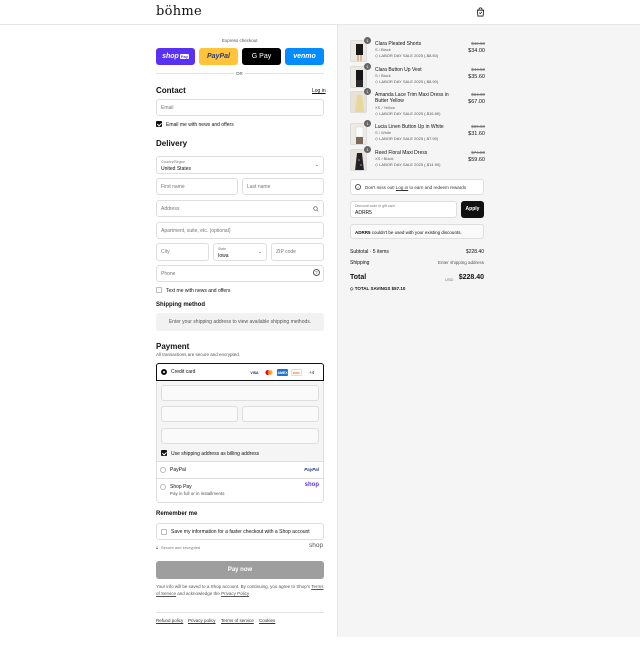 Image resolution: width=640 pixels, height=664 pixels. I want to click on shipping-method-heading: Shipping method, so click(180, 305).